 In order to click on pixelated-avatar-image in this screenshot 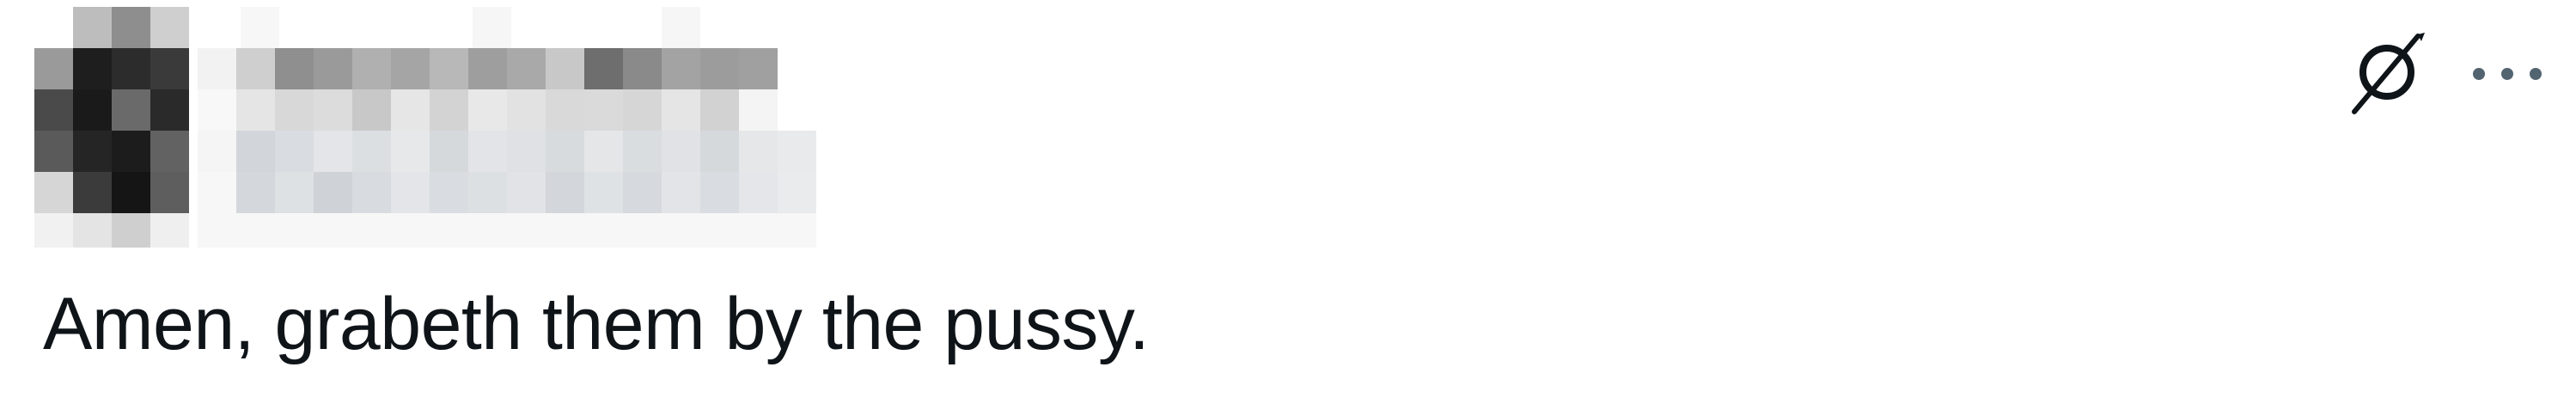, I will do `click(111, 127)`.